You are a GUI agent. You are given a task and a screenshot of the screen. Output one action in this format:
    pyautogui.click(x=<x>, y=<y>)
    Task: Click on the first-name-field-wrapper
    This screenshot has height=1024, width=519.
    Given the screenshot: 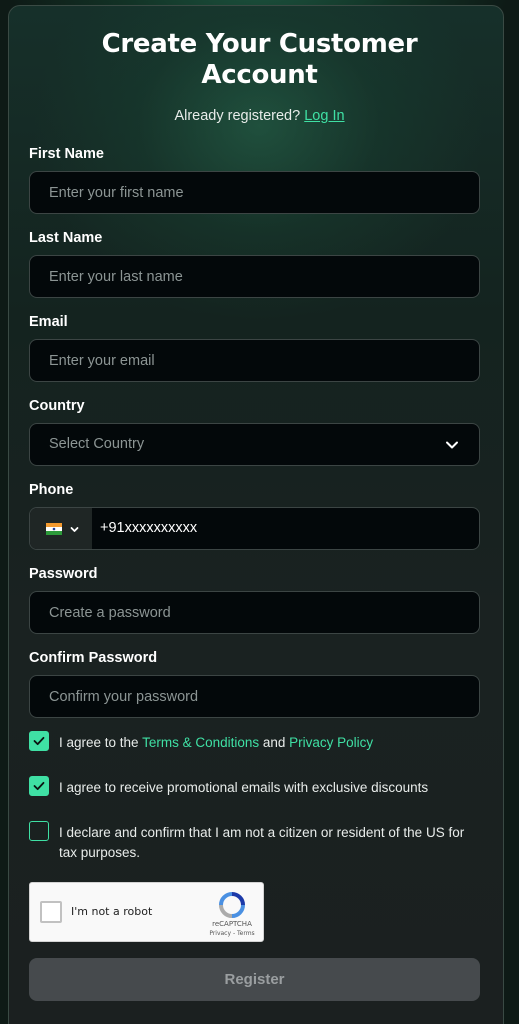 What is the action you would take?
    pyautogui.click(x=254, y=192)
    